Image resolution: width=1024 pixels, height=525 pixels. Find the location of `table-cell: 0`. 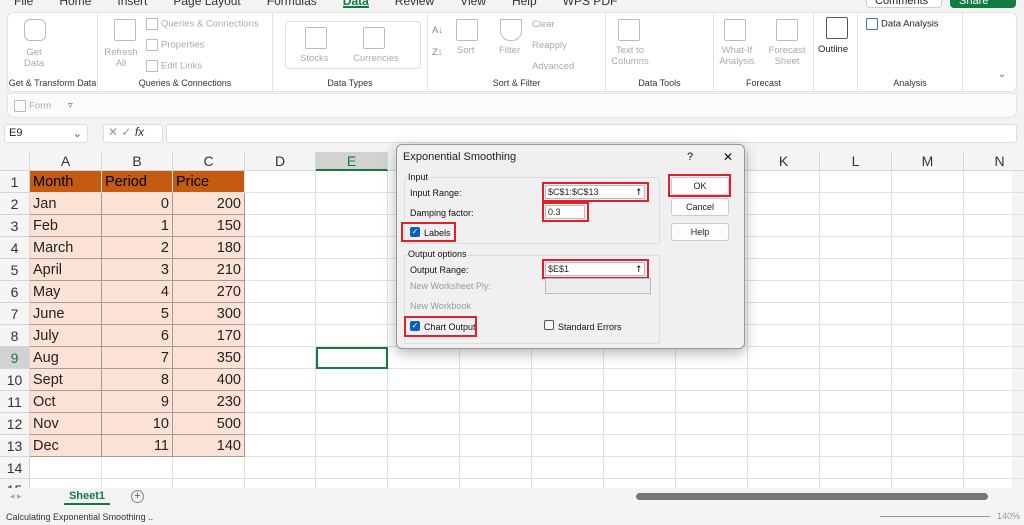

table-cell: 0 is located at coordinates (137, 204).